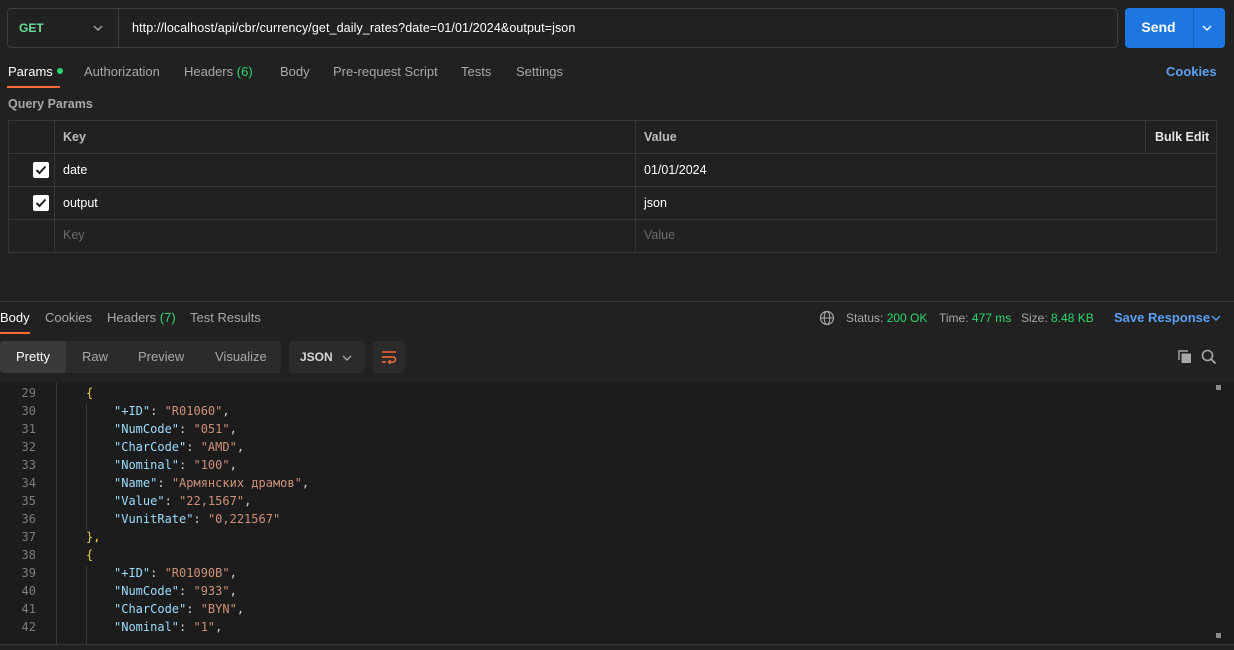 Image resolution: width=1234 pixels, height=650 pixels. What do you see at coordinates (316, 357) in the screenshot?
I see `format-label: JSON` at bounding box center [316, 357].